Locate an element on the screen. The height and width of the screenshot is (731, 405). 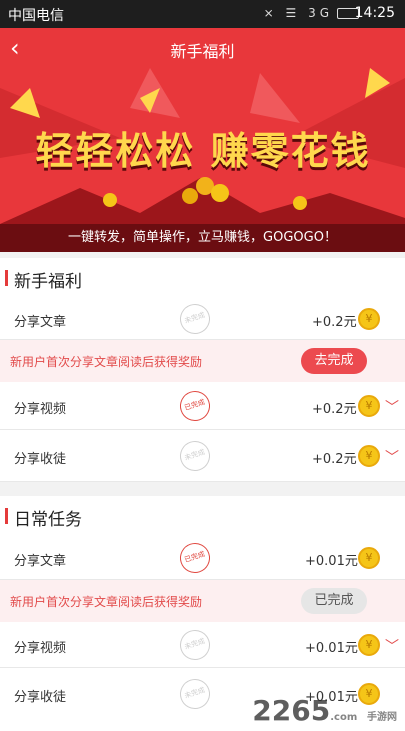
task-row-share-video: 分享视频 已完成 +0.2元 ¥ ﹀ is located at coordinates (202, 406).